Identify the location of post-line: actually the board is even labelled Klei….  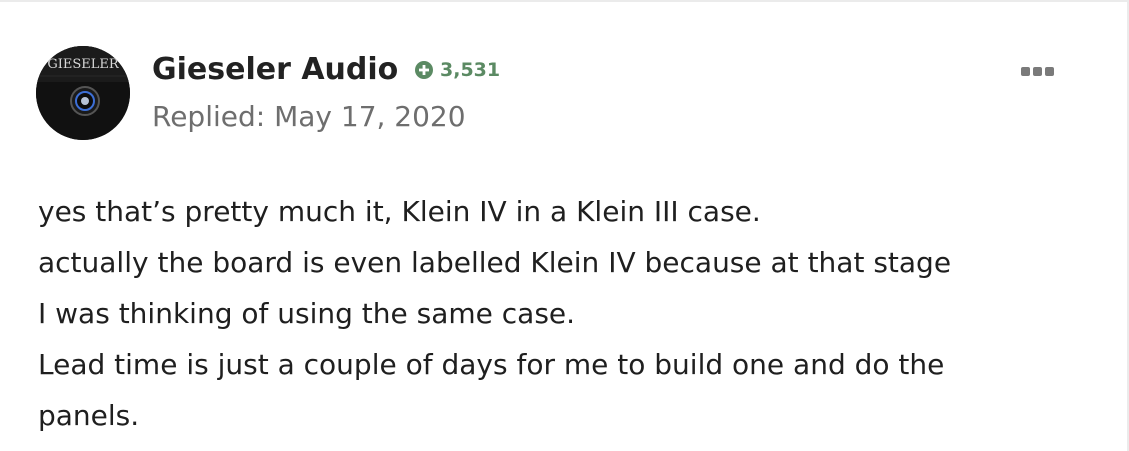
(495, 262).